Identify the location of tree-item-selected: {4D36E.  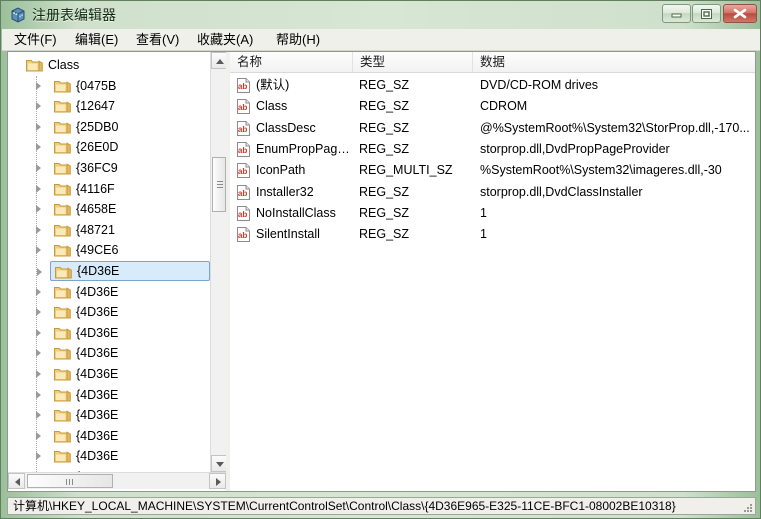
(123, 271).